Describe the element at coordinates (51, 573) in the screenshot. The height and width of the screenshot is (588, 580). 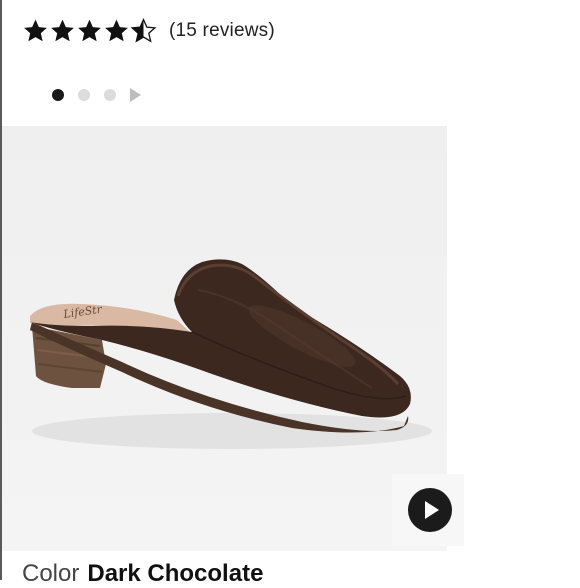
I see `color-label: Color` at that location.